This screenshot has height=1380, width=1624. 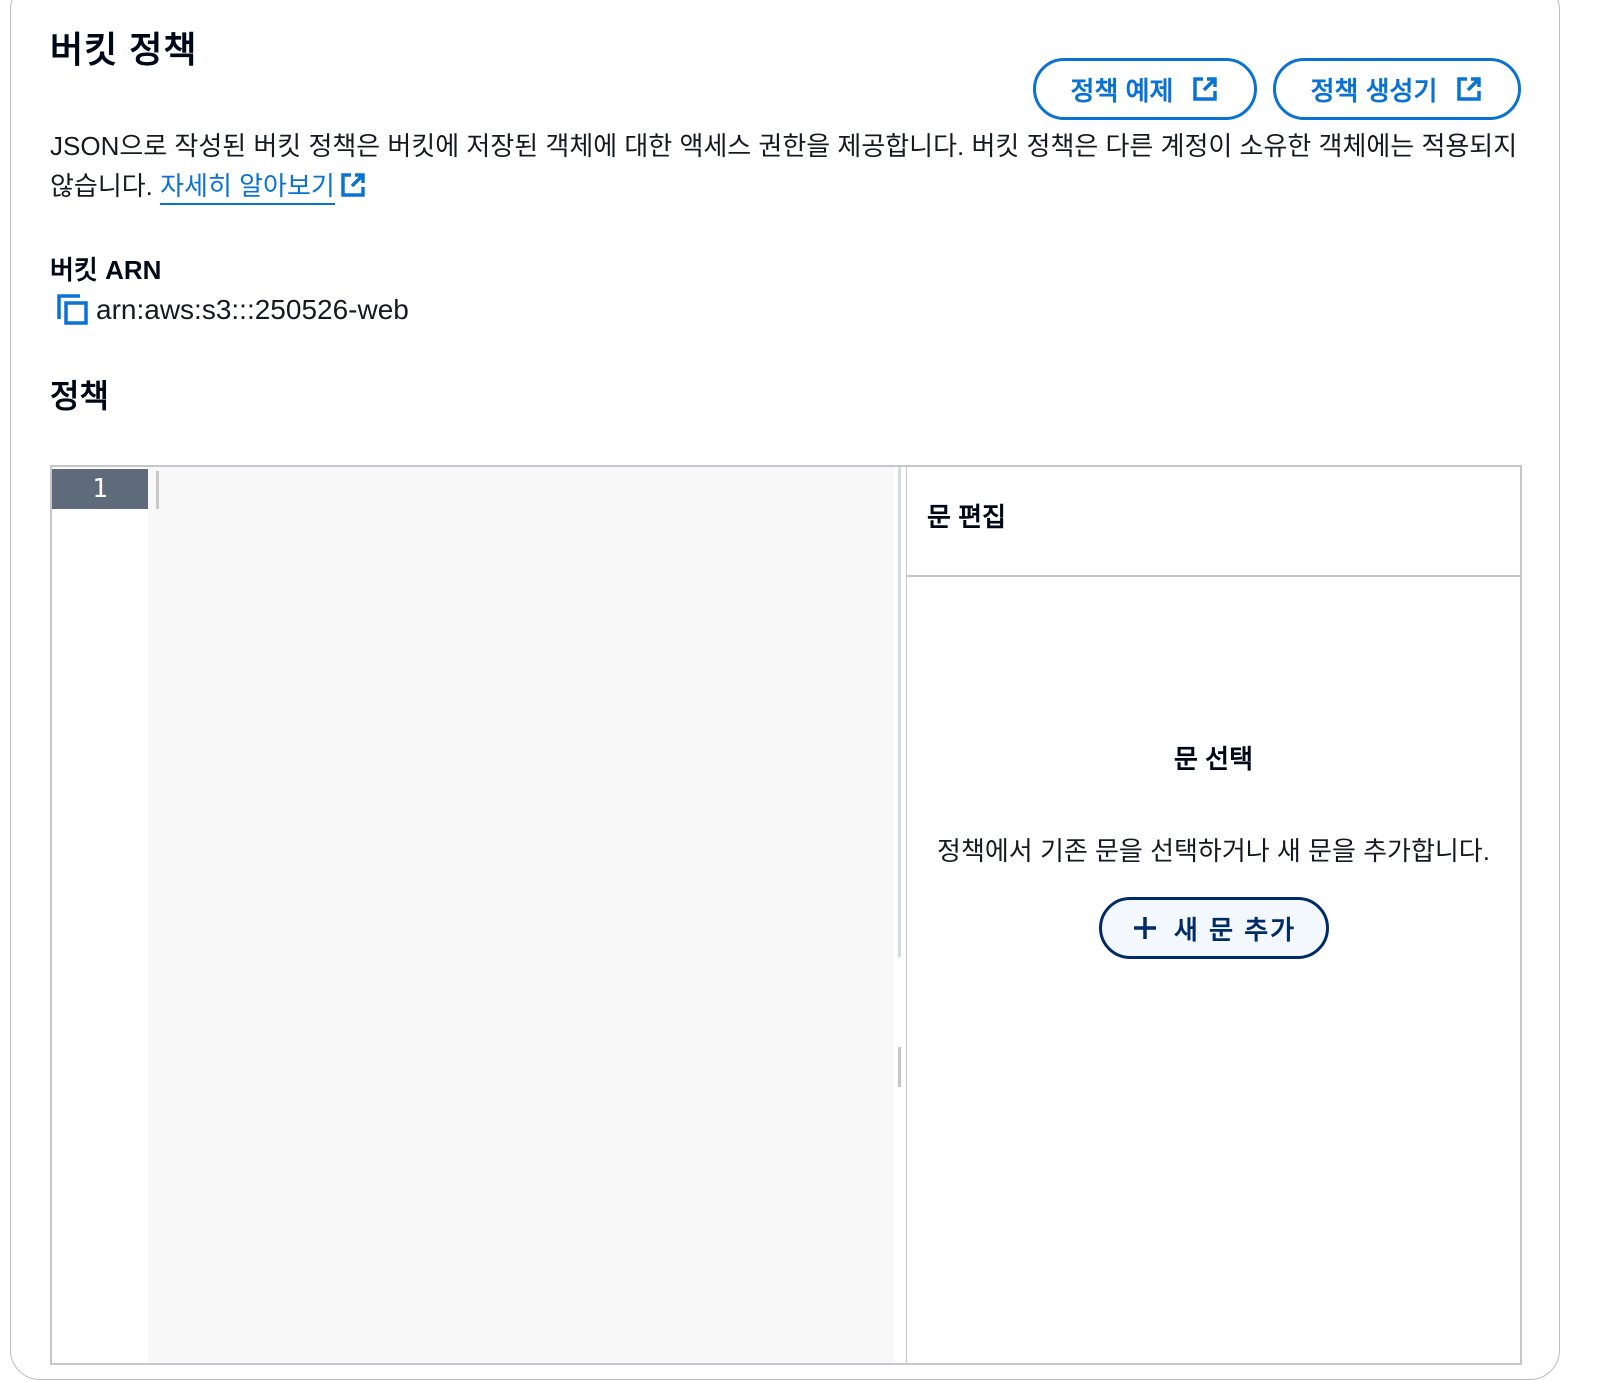 I want to click on splitter-handle, so click(x=899, y=1067).